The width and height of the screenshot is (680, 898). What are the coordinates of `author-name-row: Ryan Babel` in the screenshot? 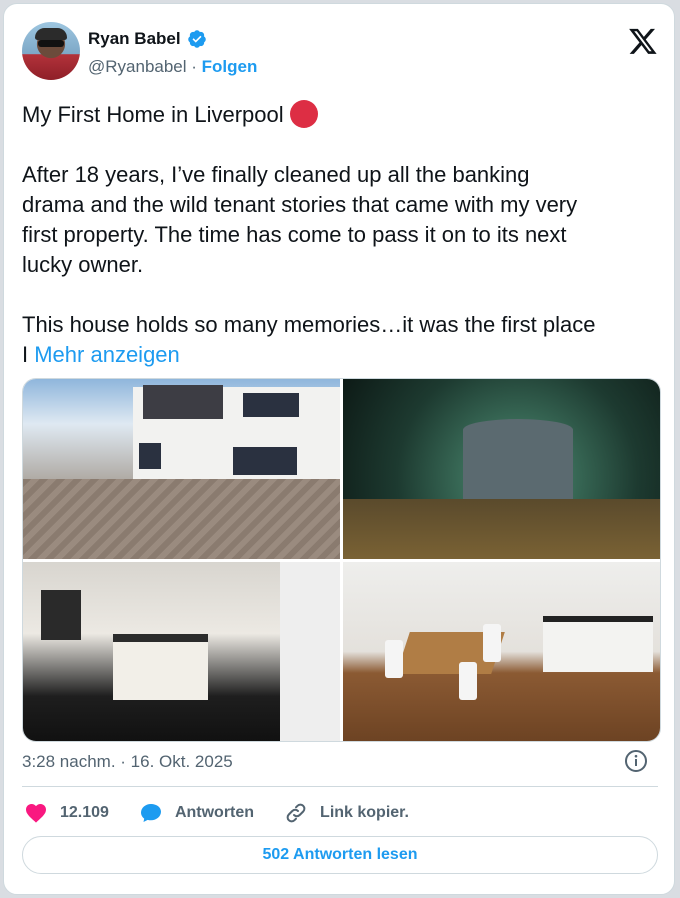 It's located at (147, 39).